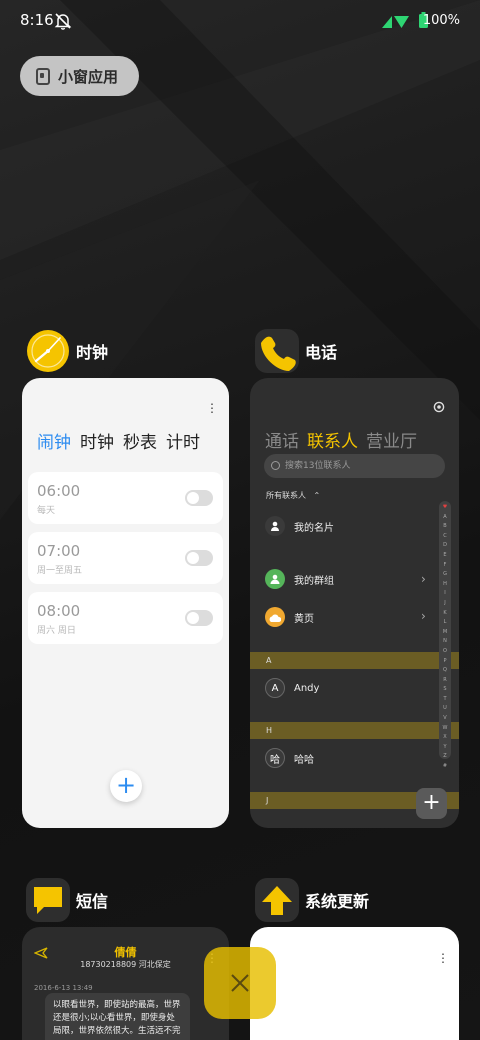 The image size is (480, 1040). Describe the element at coordinates (445, 546) in the screenshot. I see `alphabet-letter: D` at that location.